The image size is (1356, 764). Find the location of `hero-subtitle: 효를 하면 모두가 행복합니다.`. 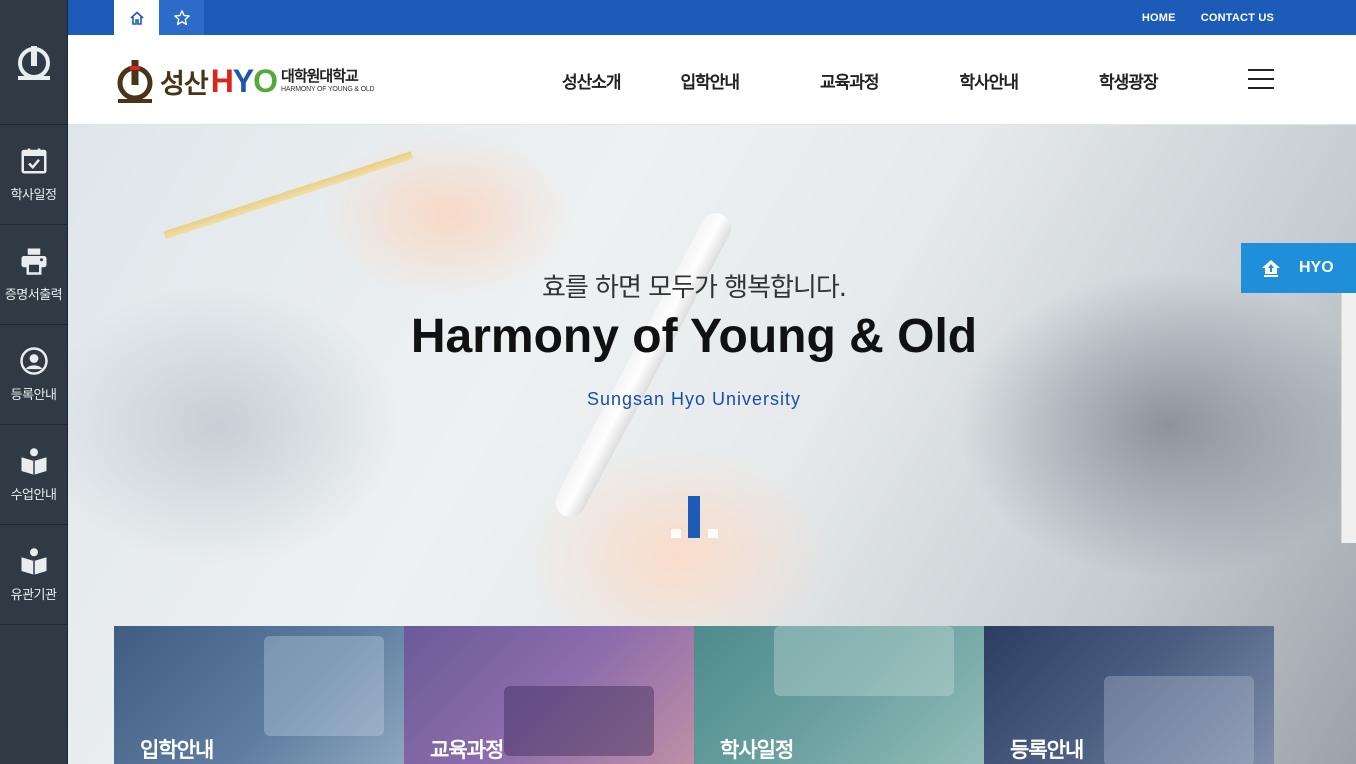

hero-subtitle: 효를 하면 모두가 행복합니다. is located at coordinates (694, 288).